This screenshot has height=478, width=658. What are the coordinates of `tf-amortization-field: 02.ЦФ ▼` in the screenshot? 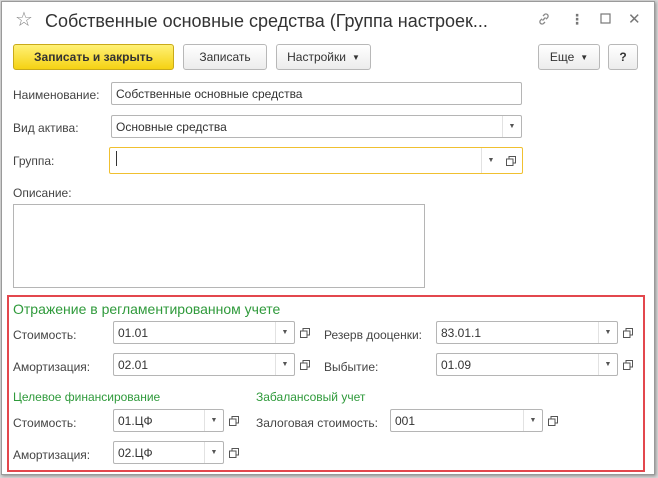 It's located at (168, 452).